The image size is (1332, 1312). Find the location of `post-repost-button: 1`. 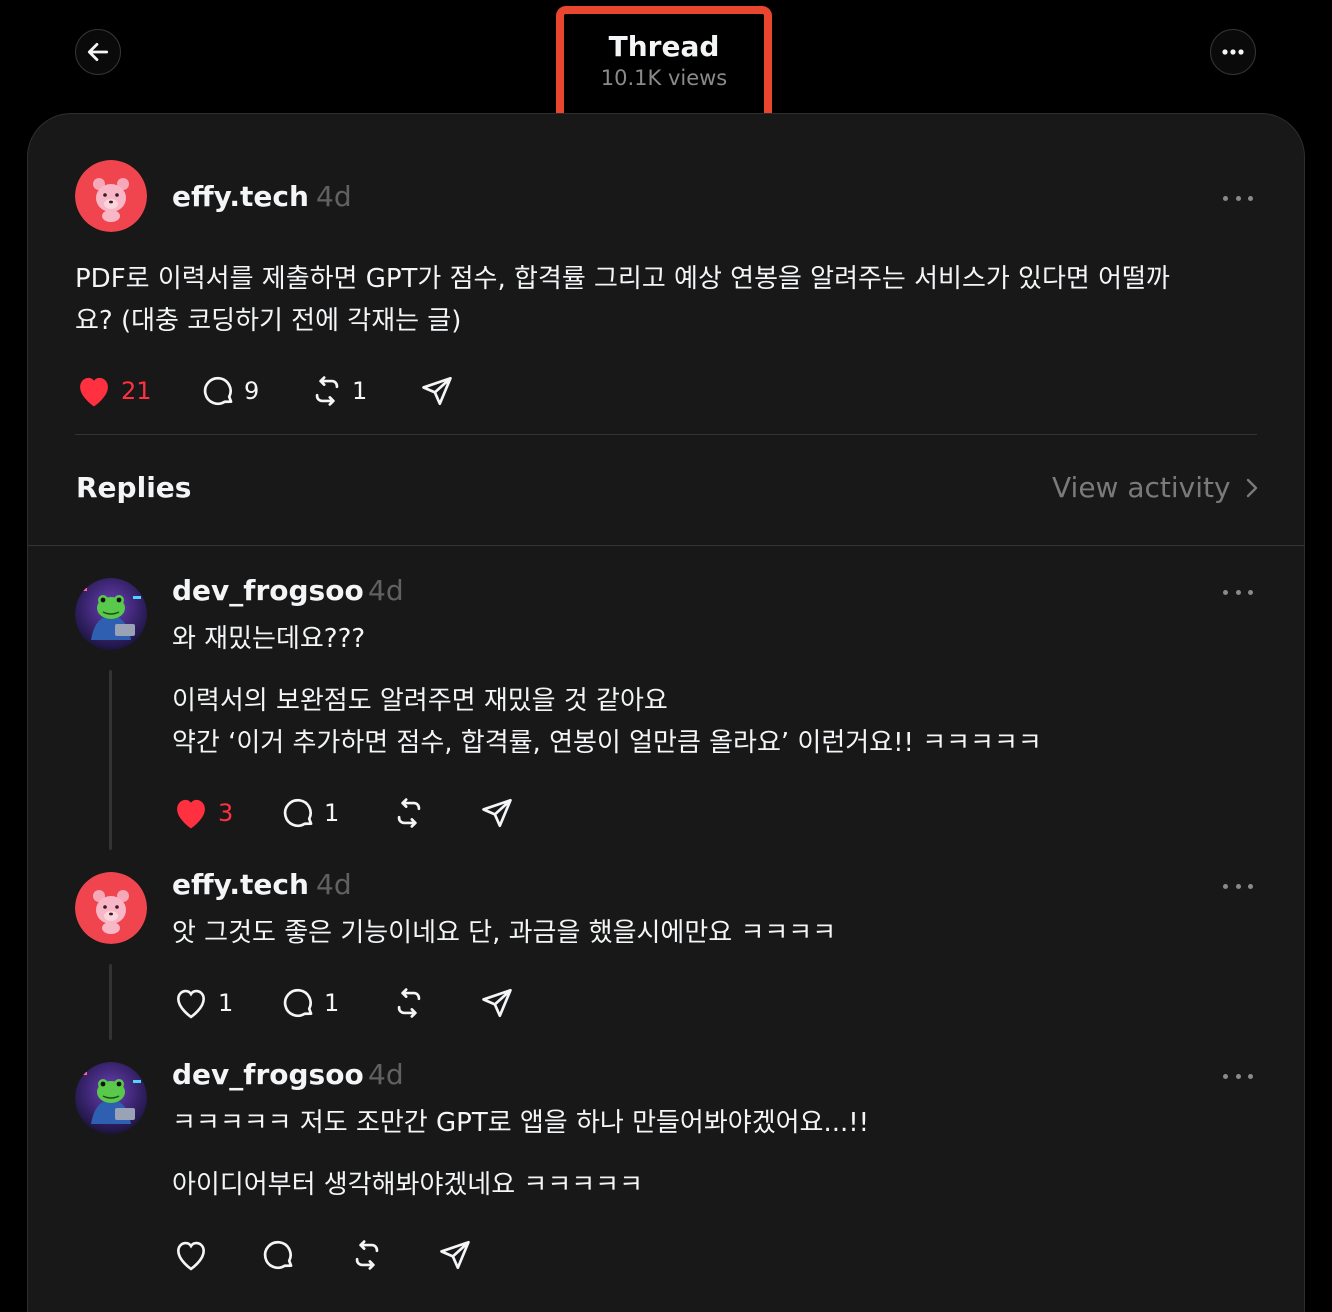

post-repost-button: 1 is located at coordinates (338, 391).